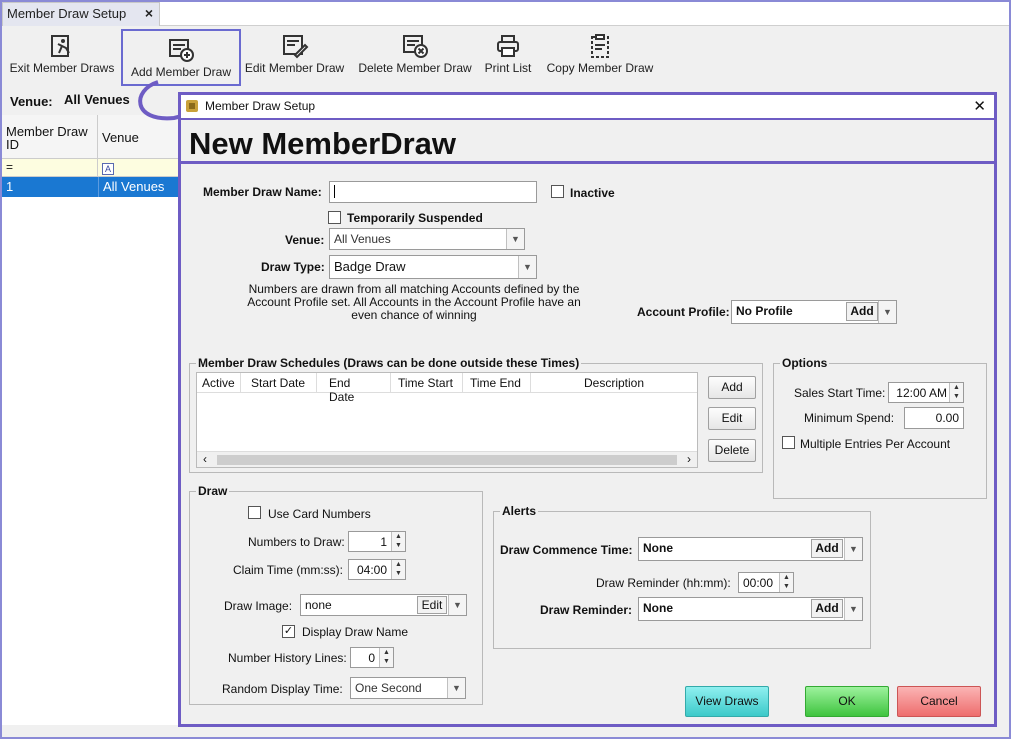 The image size is (1011, 739). I want to click on copy-member-draw-button: Copy Member Draw, so click(600, 55).